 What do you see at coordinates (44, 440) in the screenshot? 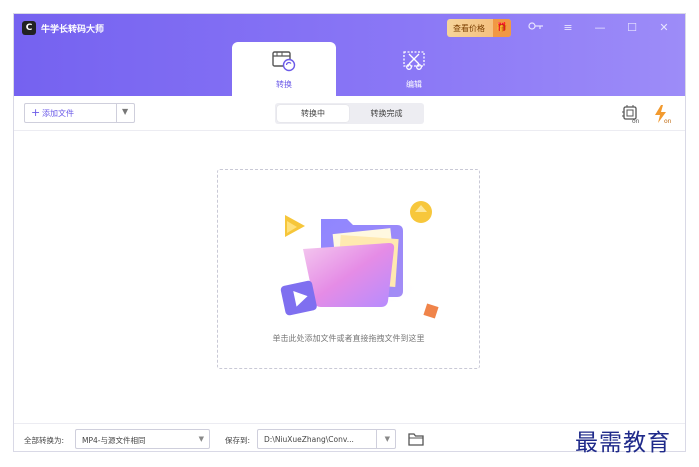
I see `convert-all-label: 全部转换为:` at bounding box center [44, 440].